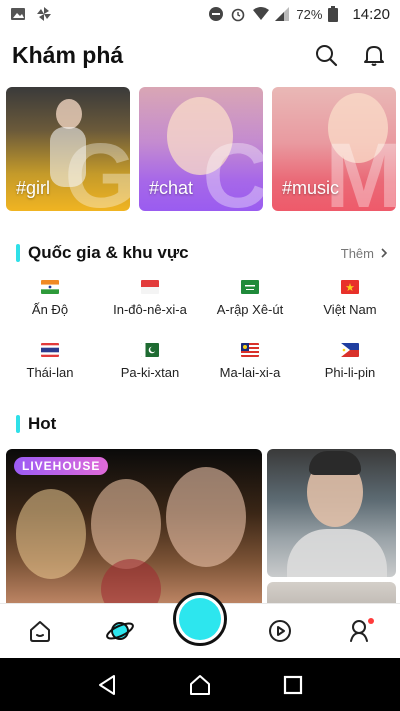 The image size is (400, 711). What do you see at coordinates (371, 14) in the screenshot?
I see `clock: 14:20` at bounding box center [371, 14].